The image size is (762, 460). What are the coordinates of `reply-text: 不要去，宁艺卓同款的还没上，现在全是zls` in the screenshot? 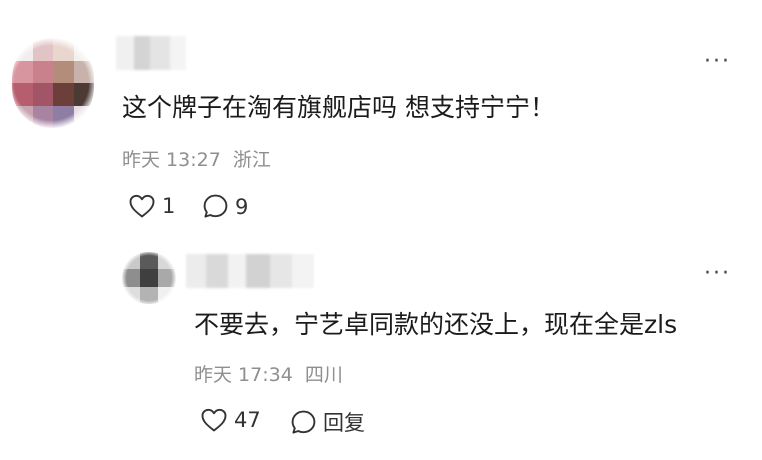 It's located at (436, 324).